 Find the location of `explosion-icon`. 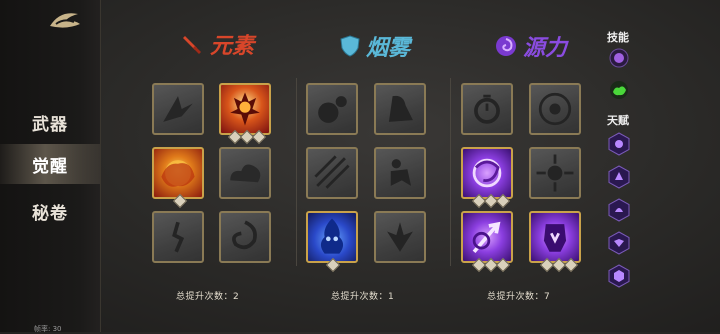

explosion-icon is located at coordinates (178, 173).